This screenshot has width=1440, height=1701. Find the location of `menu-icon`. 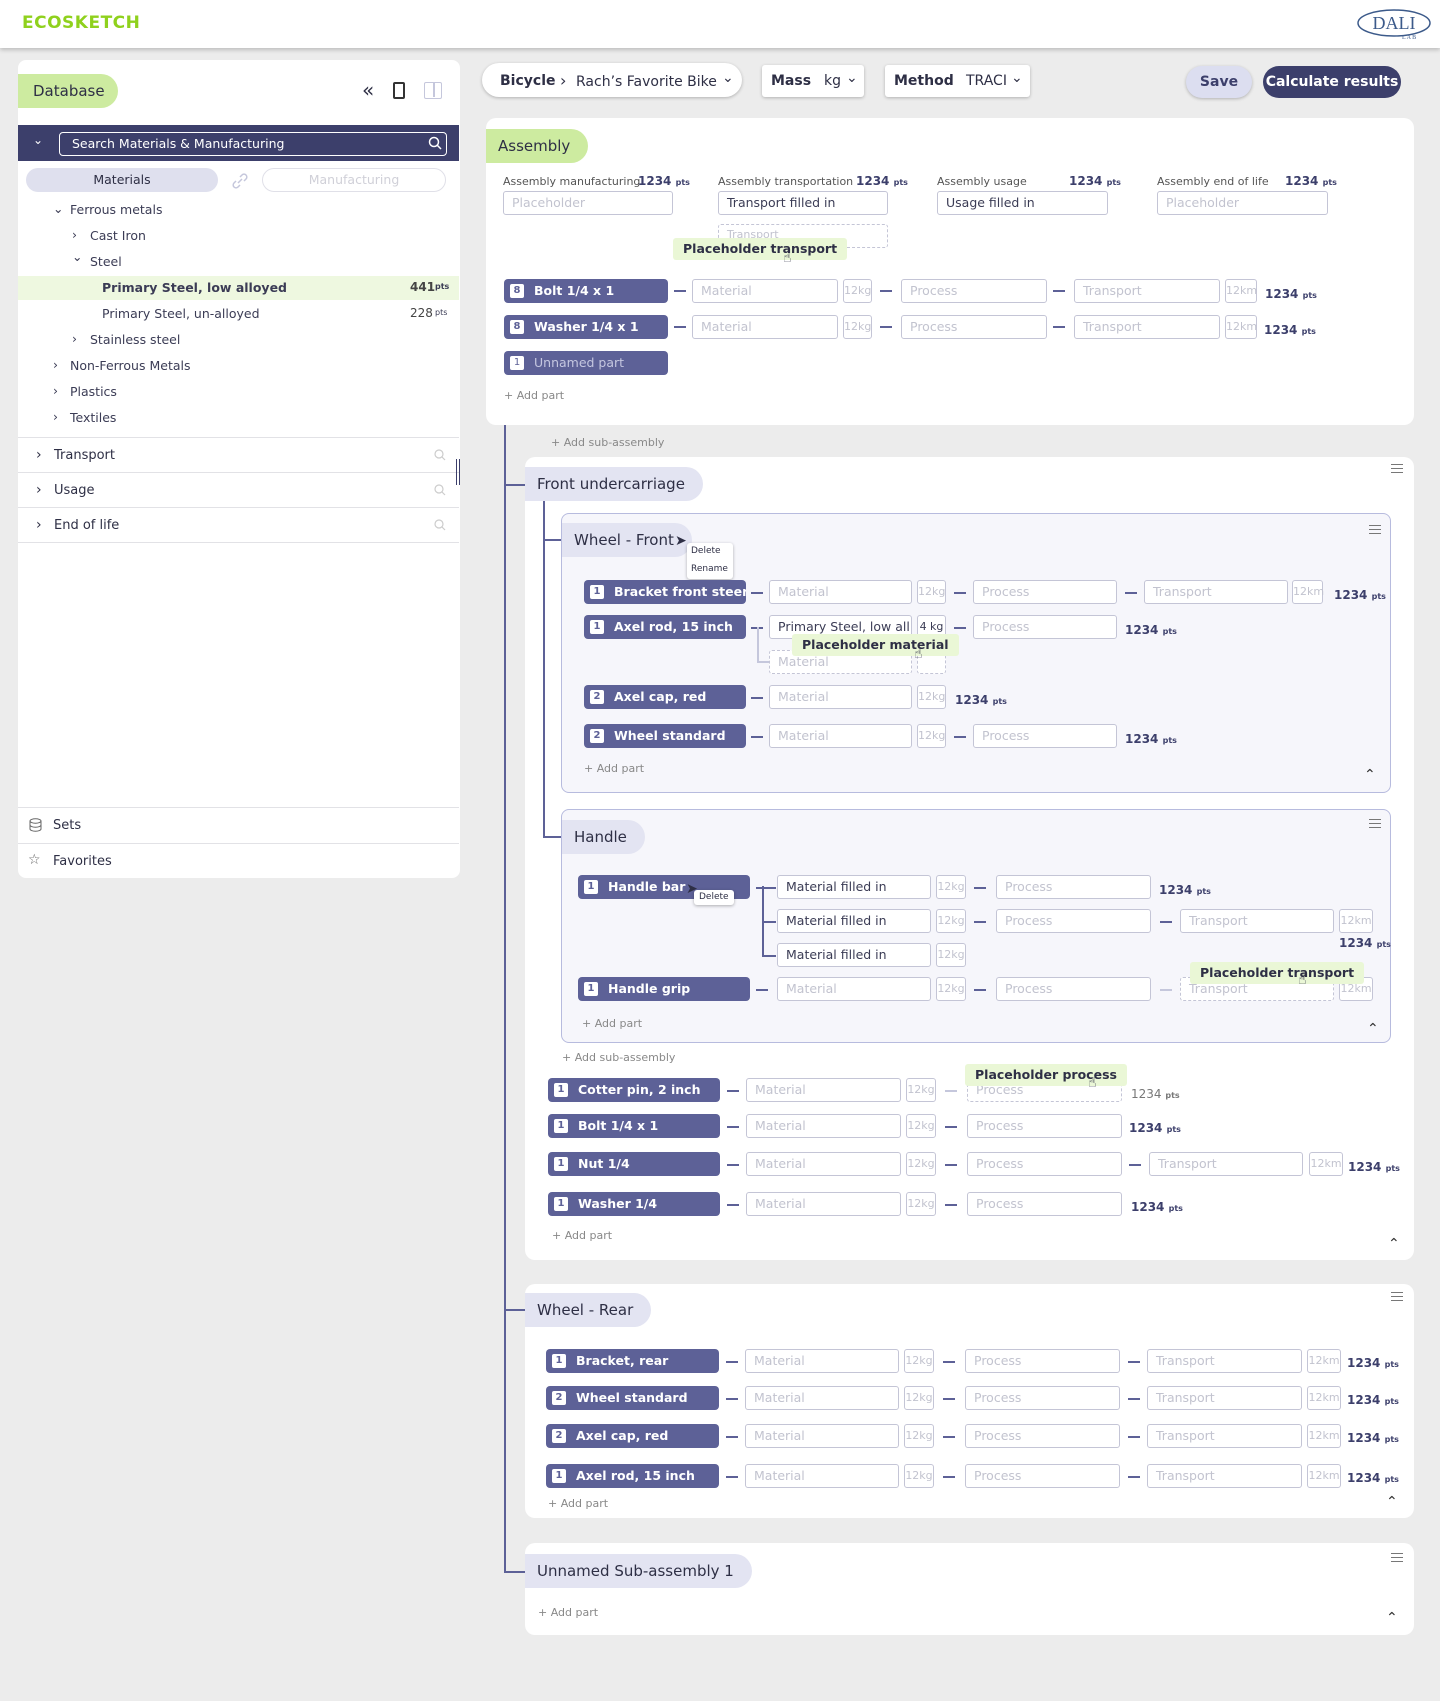

menu-icon is located at coordinates (1397, 468).